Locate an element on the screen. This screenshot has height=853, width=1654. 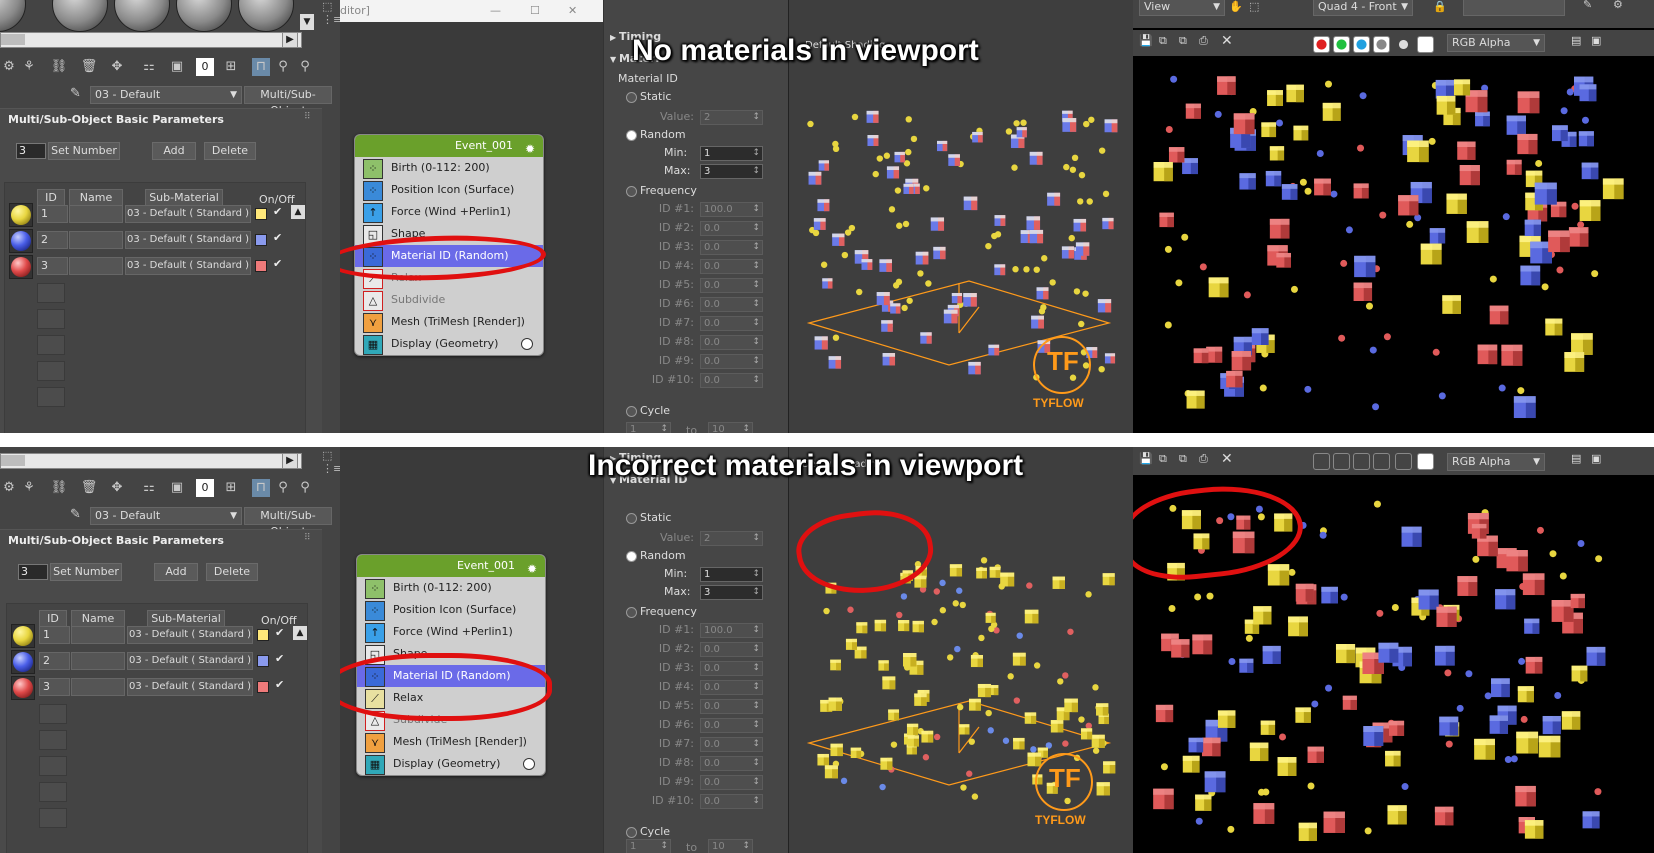
scroll-right-icon: ▶ is located at coordinates (290, 40).